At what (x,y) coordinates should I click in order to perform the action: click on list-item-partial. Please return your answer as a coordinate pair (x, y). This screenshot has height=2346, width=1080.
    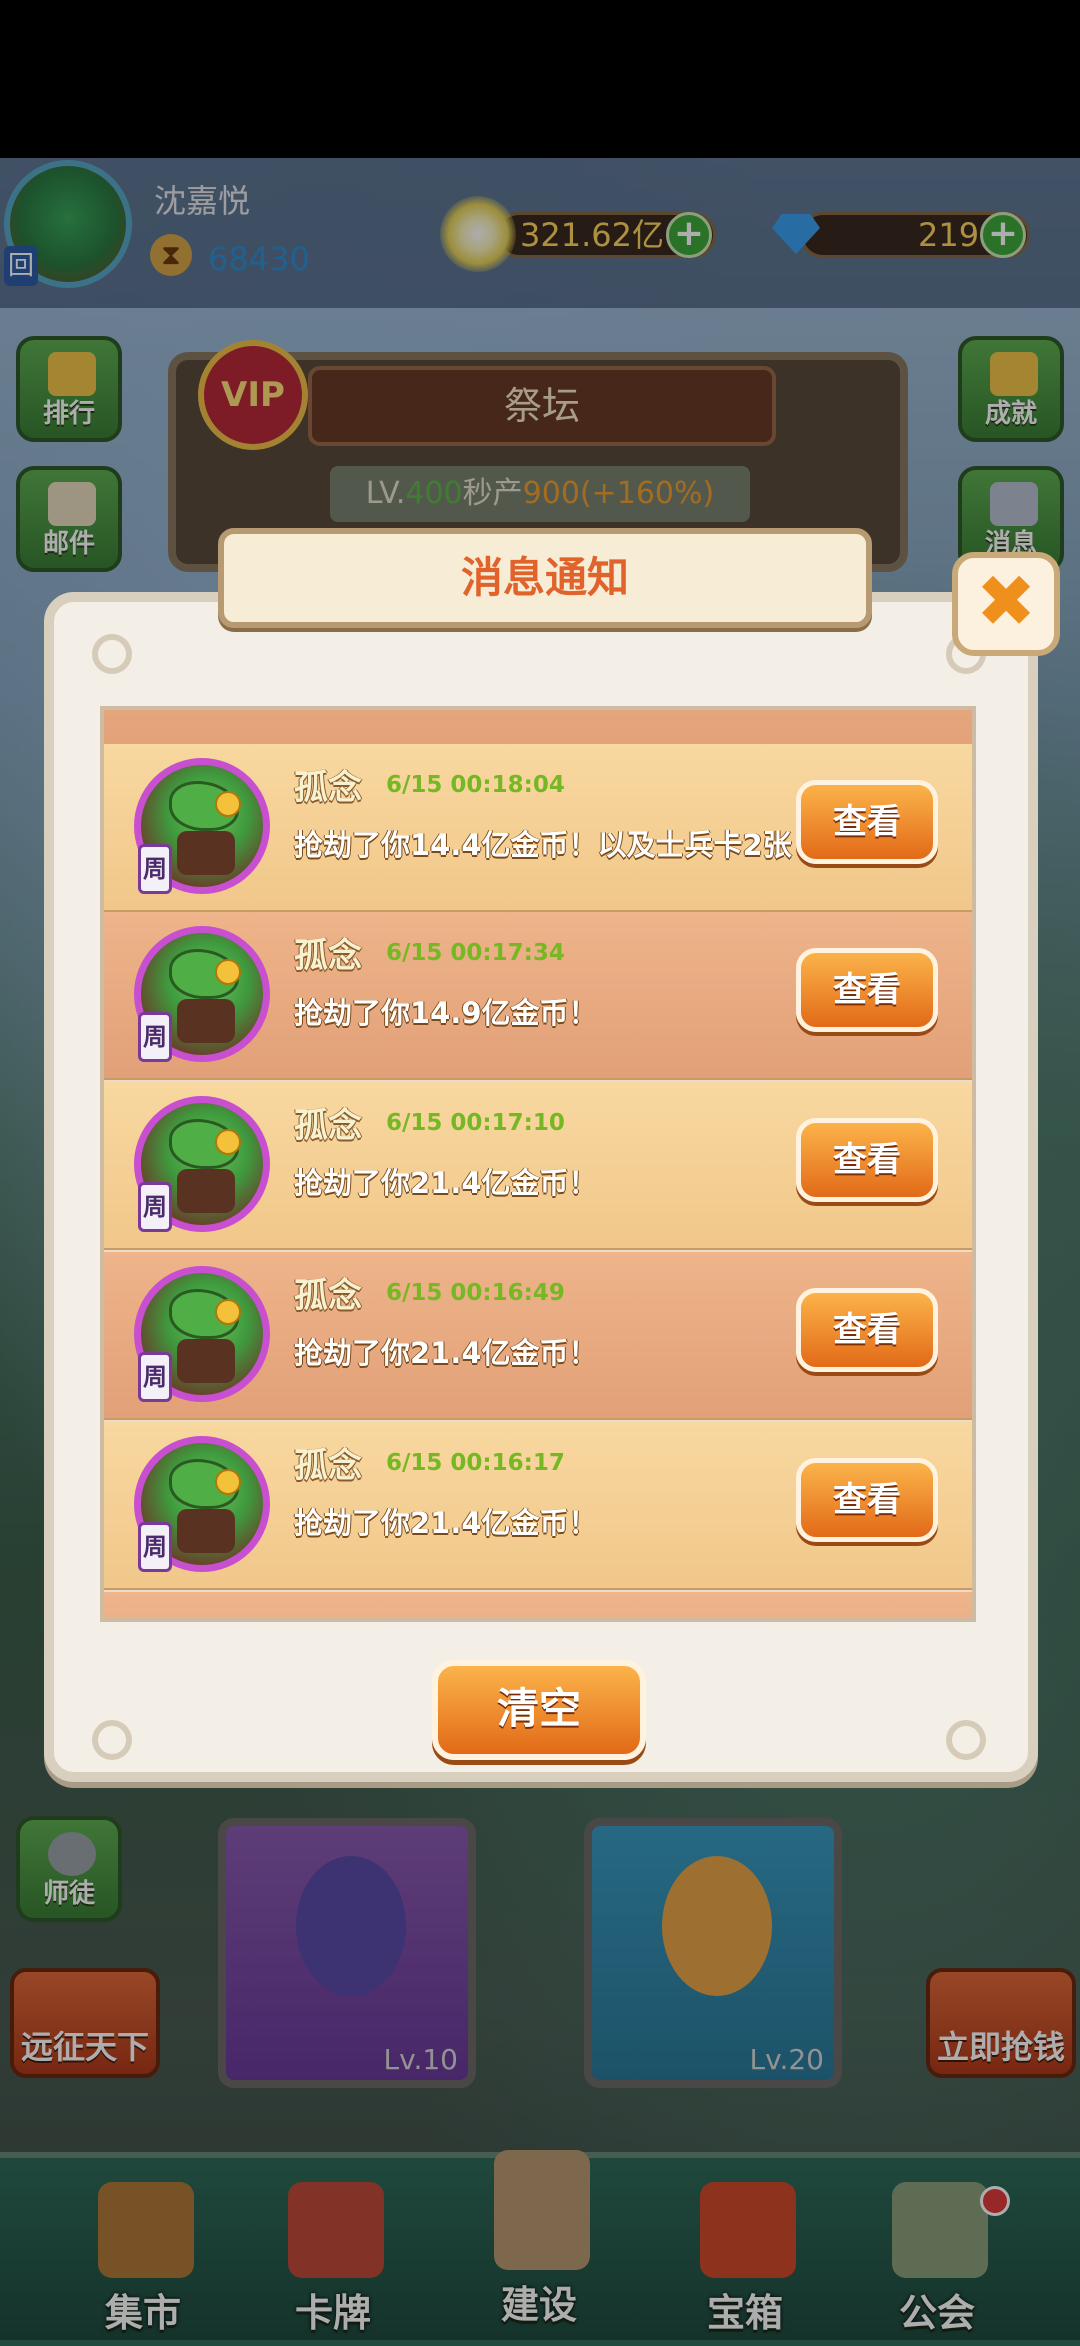
    Looking at the image, I should click on (538, 1605).